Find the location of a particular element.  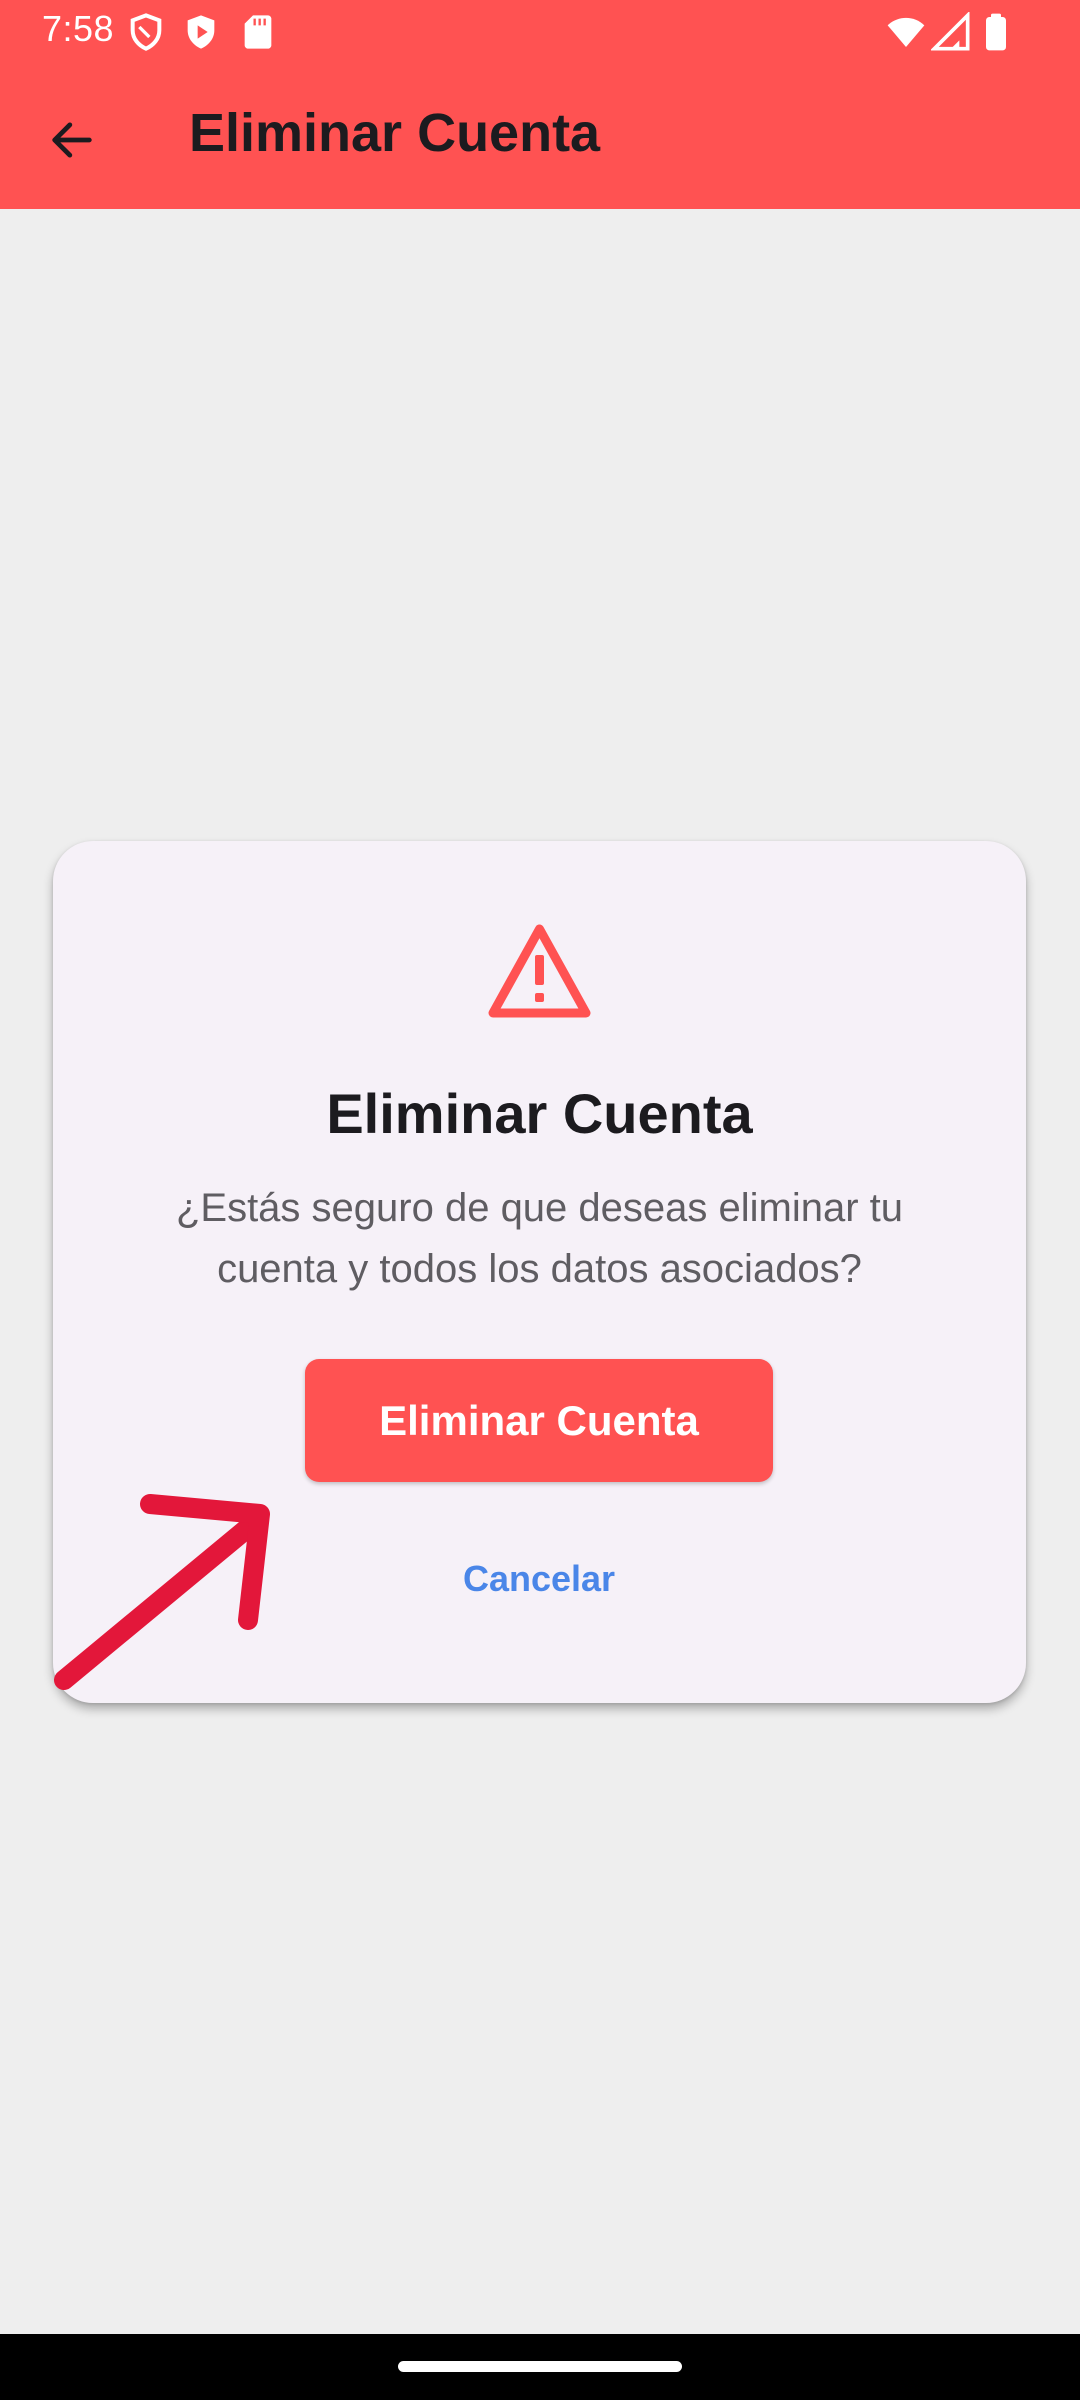

home-indicator is located at coordinates (540, 2366).